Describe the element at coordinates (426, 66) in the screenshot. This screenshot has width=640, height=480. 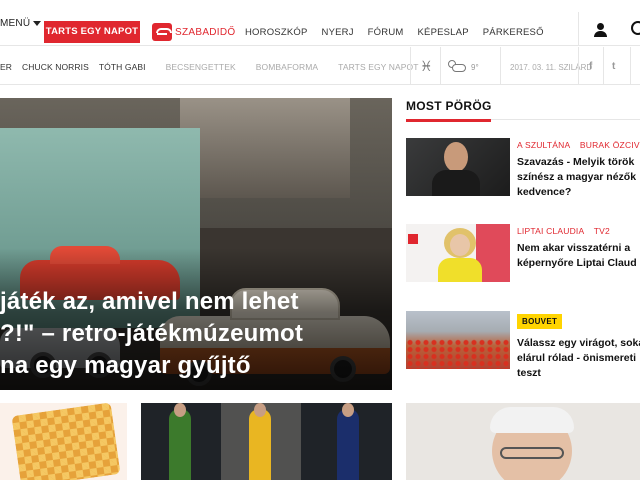
I see `zodiac-pisces-icon: ♓` at that location.